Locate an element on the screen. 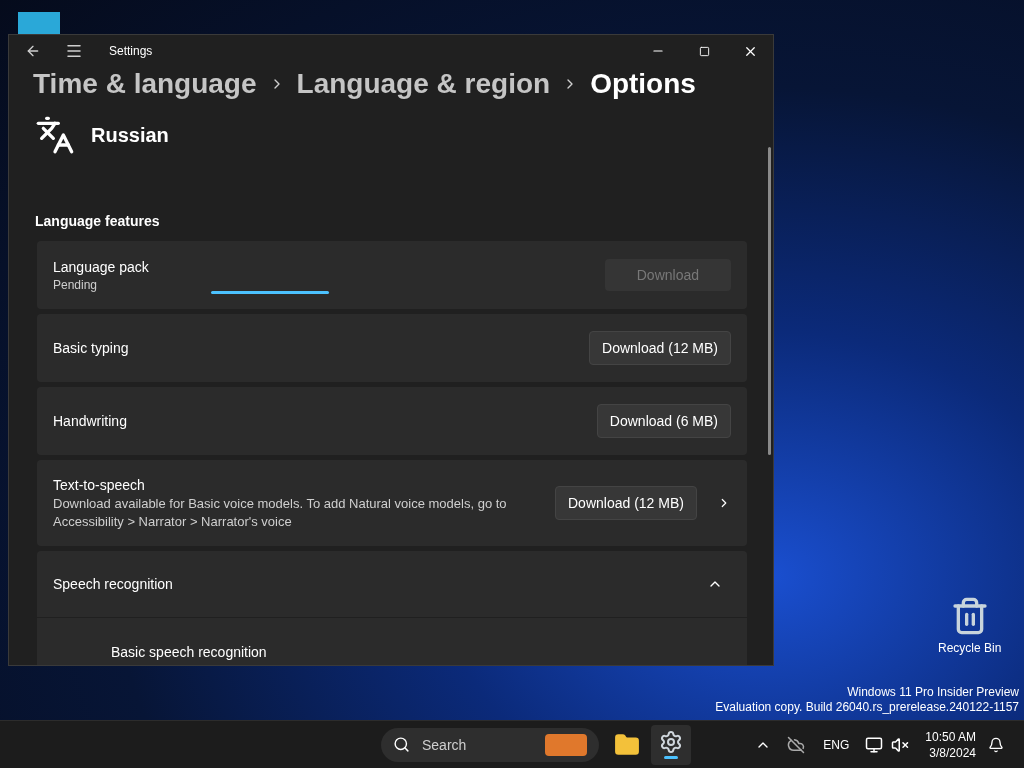  breadcrumb-item: Time & language is located at coordinates (145, 84).